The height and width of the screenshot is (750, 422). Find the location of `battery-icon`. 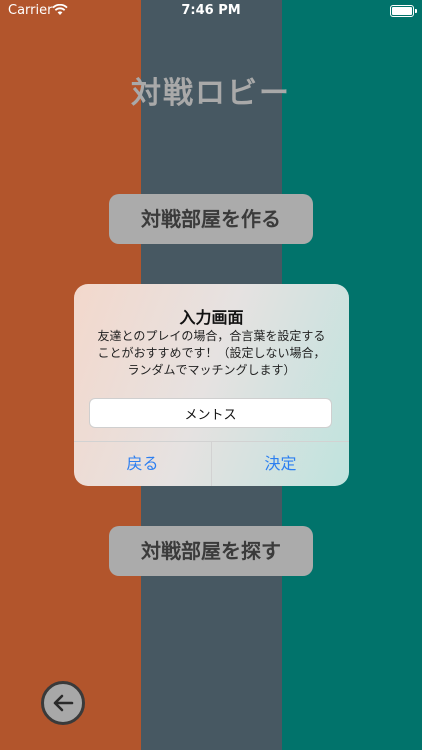

battery-icon is located at coordinates (403, 11).